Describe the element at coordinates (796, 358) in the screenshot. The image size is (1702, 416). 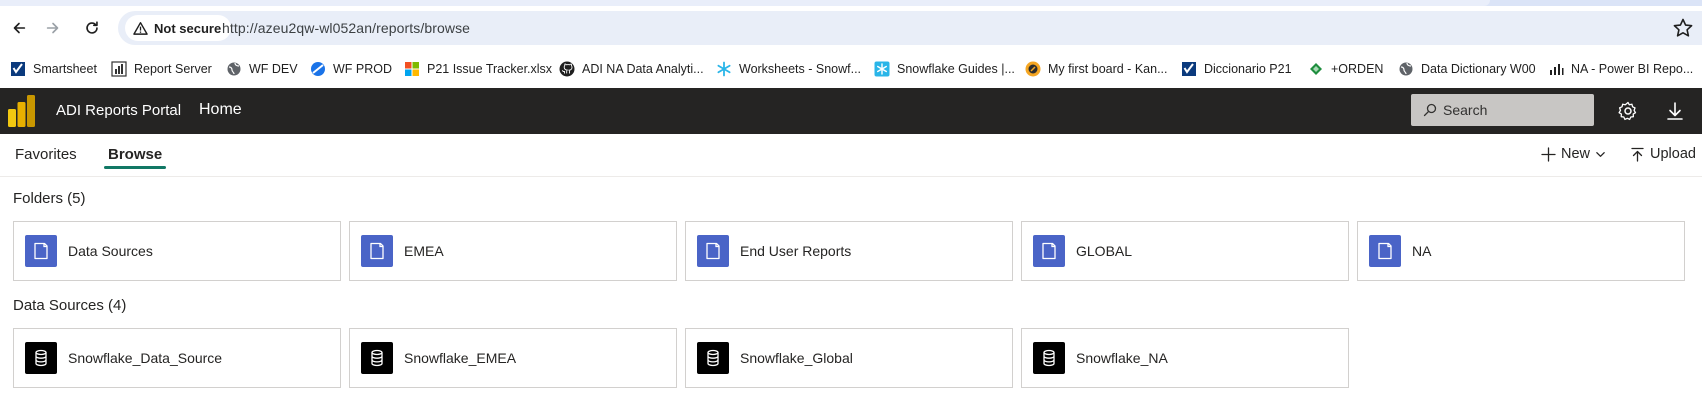
I see `data-source-name: Snowflake_Global` at that location.